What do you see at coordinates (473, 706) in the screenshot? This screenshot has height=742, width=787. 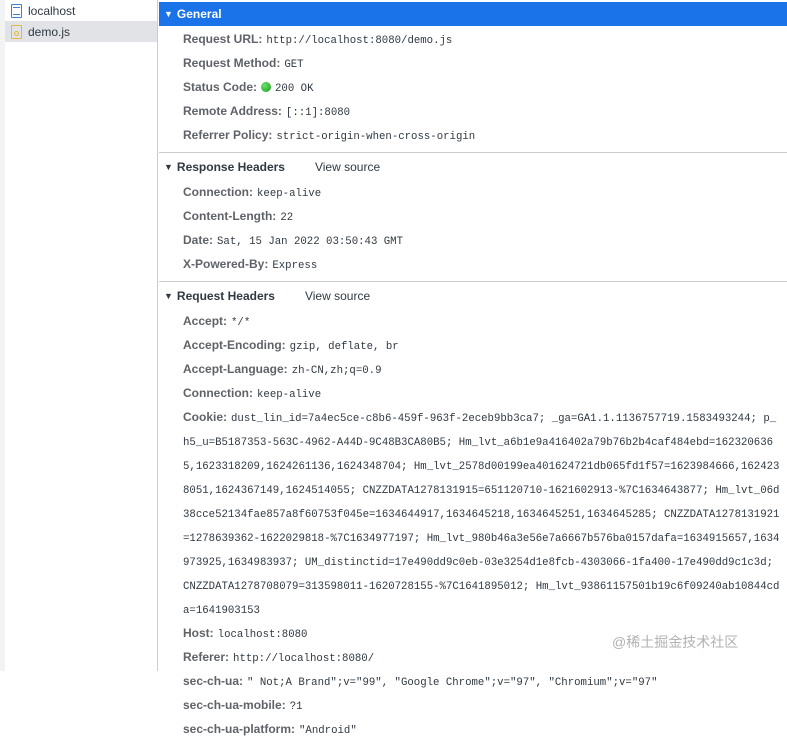 I see `header-row: sec-ch-ua-mobile: ?1` at bounding box center [473, 706].